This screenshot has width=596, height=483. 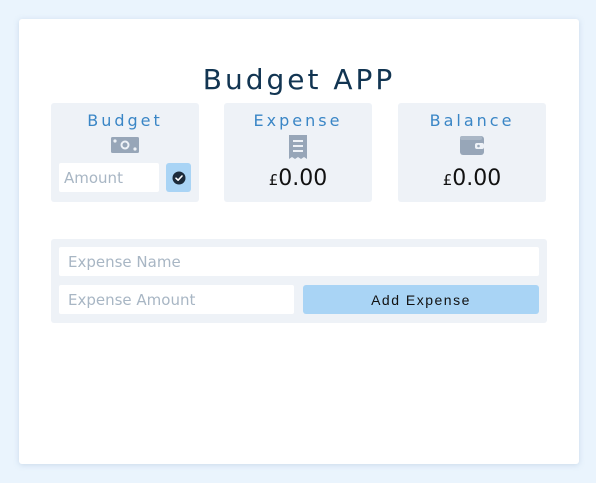 What do you see at coordinates (298, 120) in the screenshot?
I see `expense-title: Expense` at bounding box center [298, 120].